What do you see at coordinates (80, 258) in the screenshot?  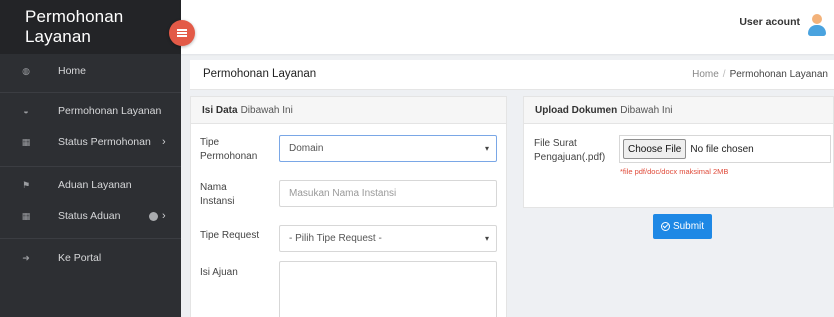 I see `sidebar-item-label: Ke Portal` at bounding box center [80, 258].